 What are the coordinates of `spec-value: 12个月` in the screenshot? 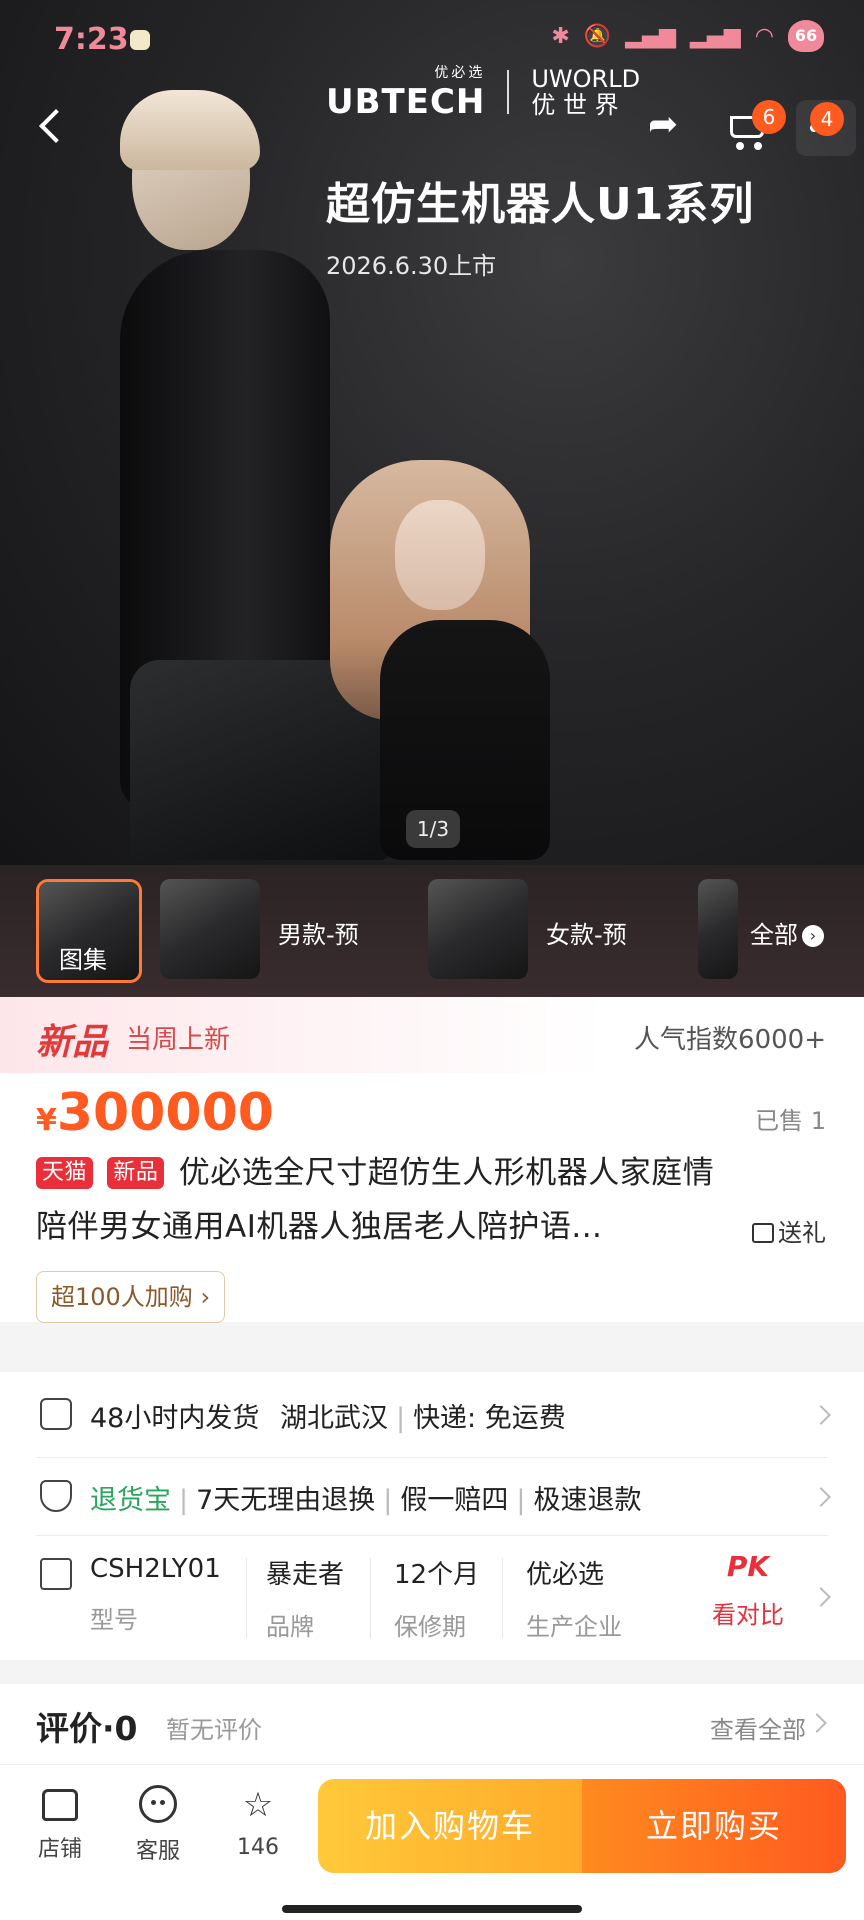 It's located at (437, 1575).